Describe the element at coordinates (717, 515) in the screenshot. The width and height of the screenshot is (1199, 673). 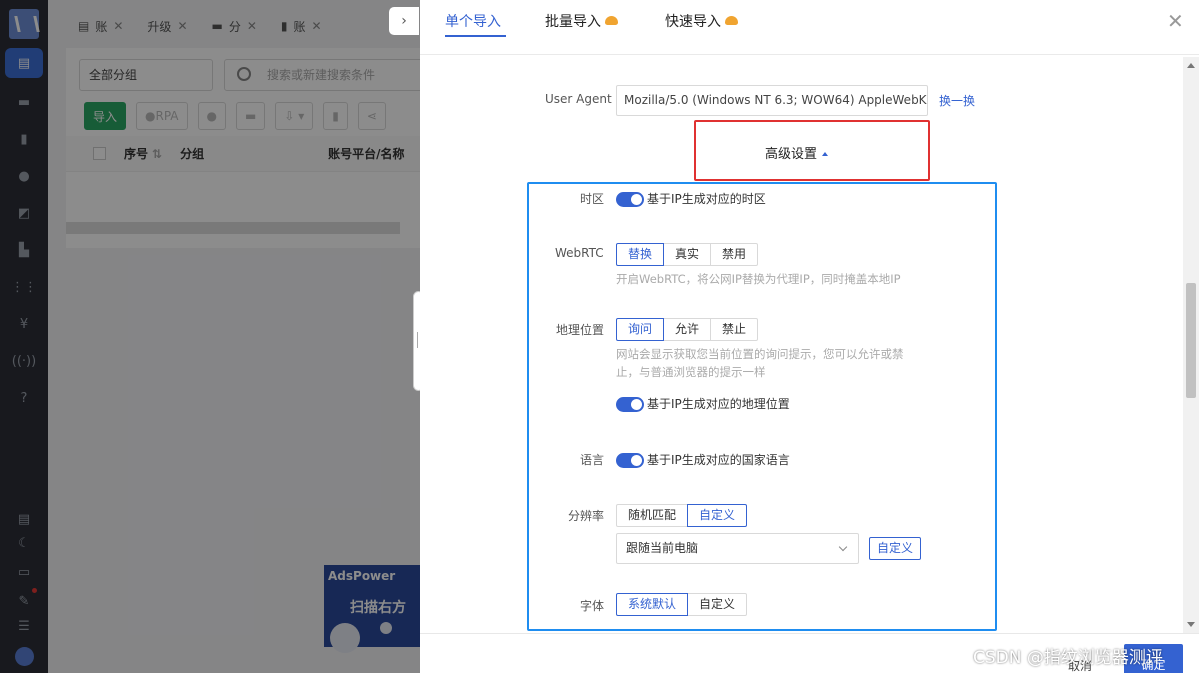
I see `resolution-option-custom: 自定义` at that location.